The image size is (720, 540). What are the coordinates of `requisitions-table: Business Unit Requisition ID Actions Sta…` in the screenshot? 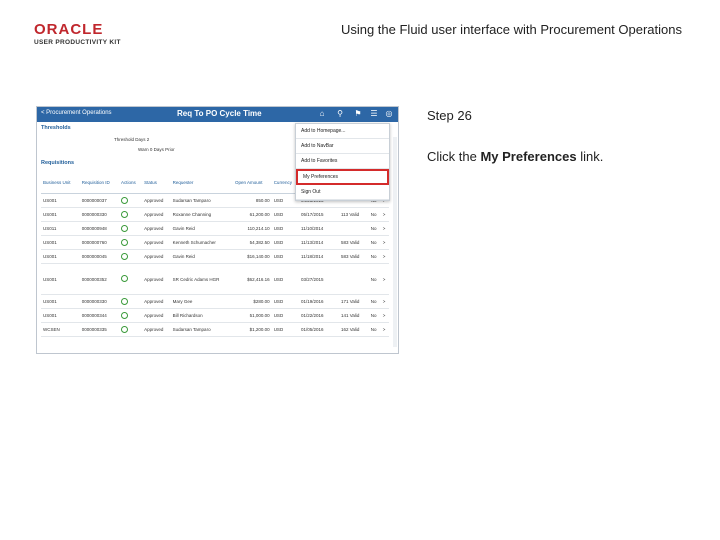 It's located at (215, 258).